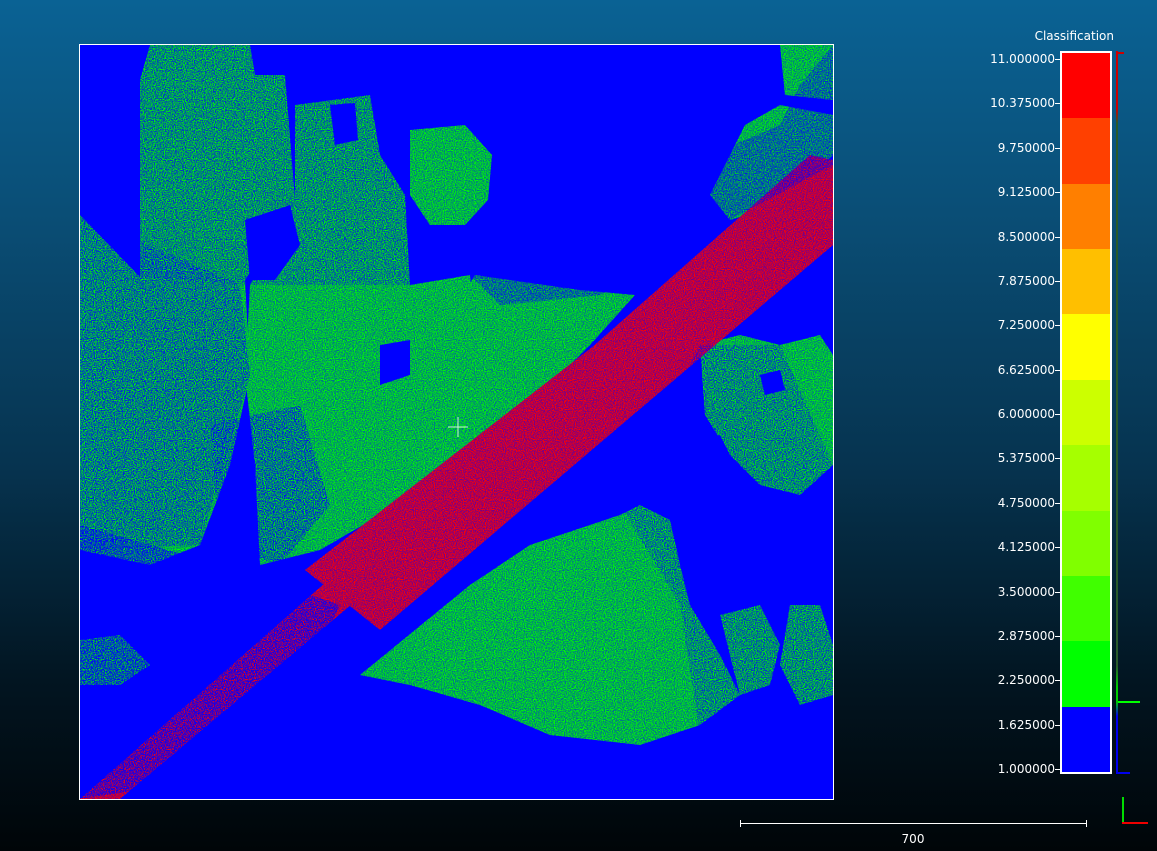  Describe the element at coordinates (1026, 547) in the screenshot. I see `color-scale-label: 4.125000` at that location.